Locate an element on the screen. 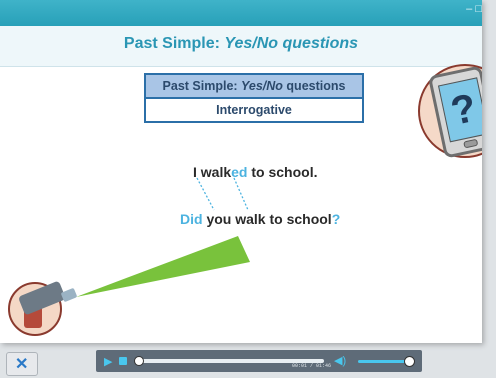 The image size is (496, 378). volume-thumb is located at coordinates (409, 361).